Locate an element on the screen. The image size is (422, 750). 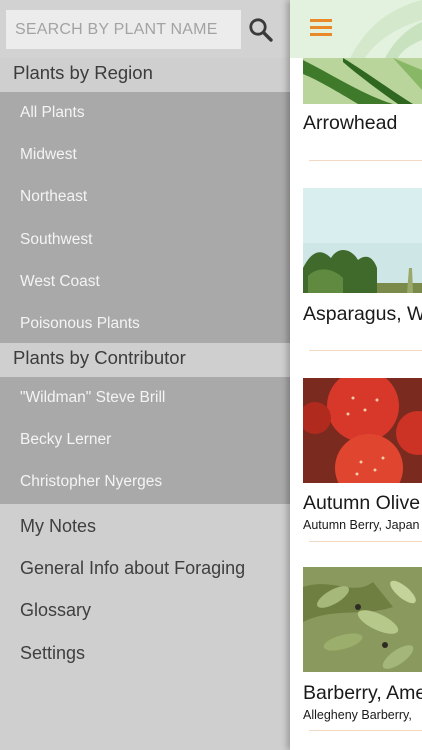
menu-item-all-plants: All Plants is located at coordinates (145, 113).